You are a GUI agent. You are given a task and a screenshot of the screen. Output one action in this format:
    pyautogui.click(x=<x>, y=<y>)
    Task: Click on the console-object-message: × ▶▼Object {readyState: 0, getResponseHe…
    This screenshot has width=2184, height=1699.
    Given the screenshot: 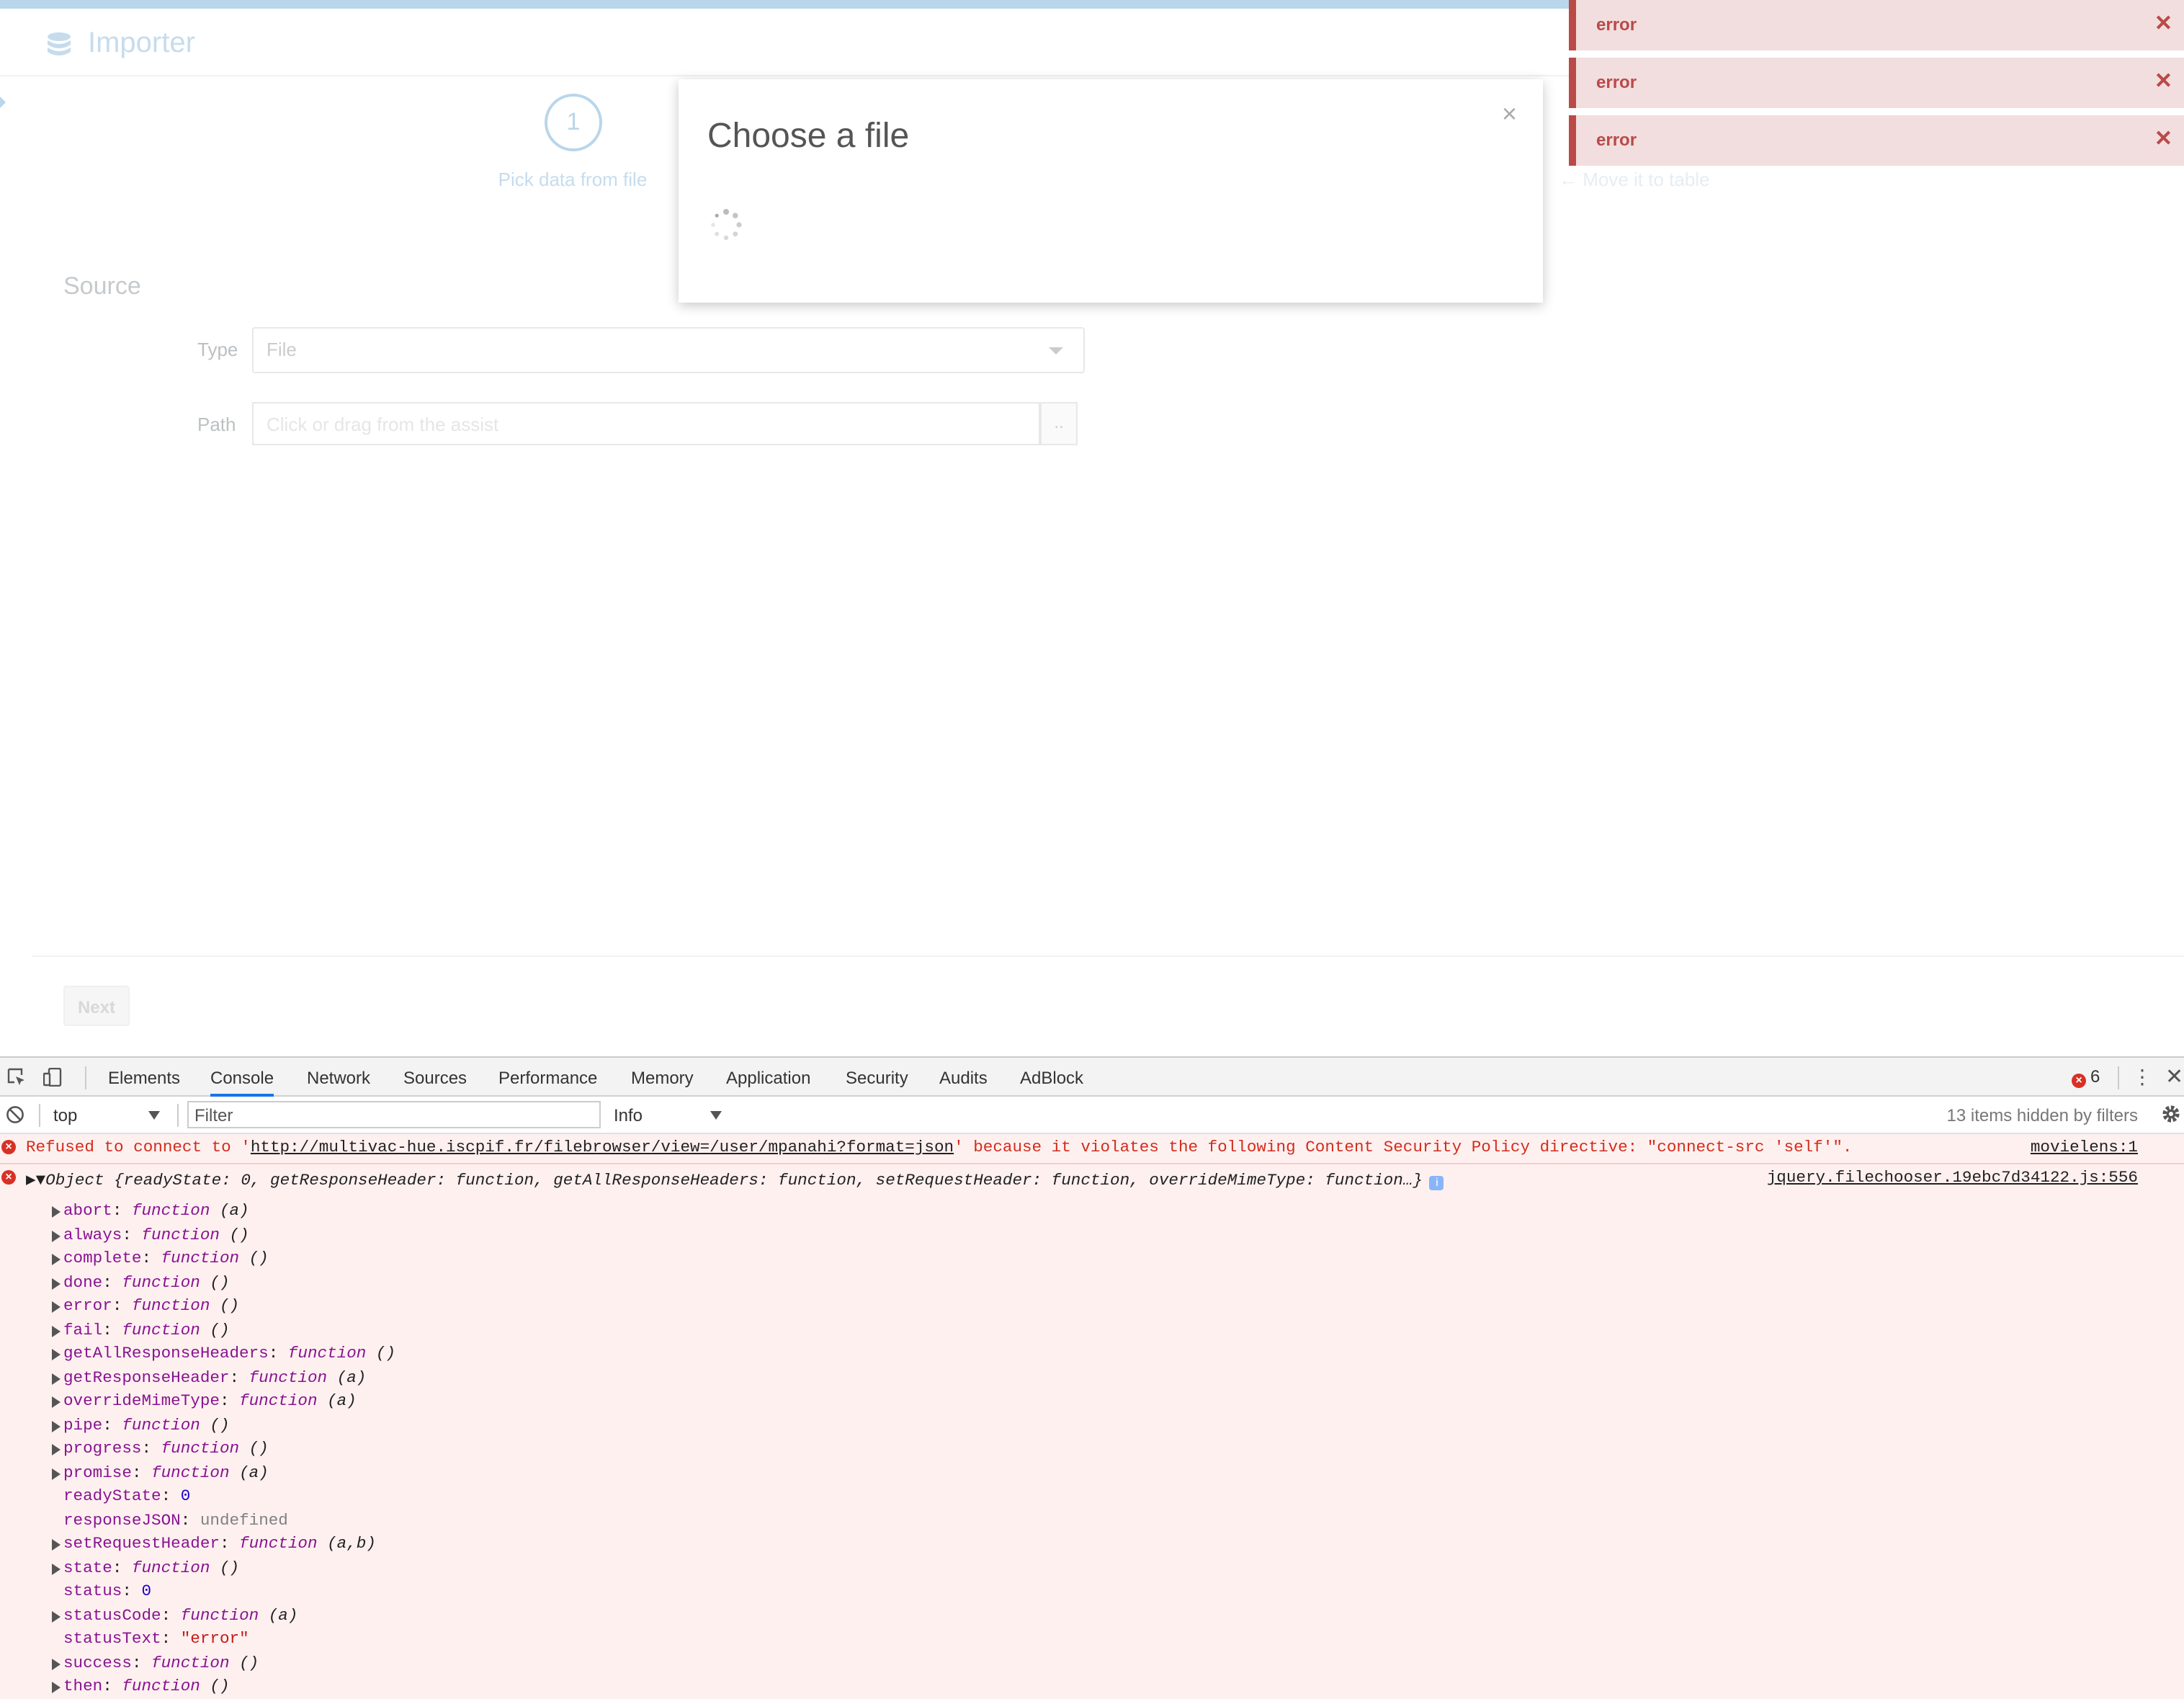 What is the action you would take?
    pyautogui.click(x=1092, y=1178)
    